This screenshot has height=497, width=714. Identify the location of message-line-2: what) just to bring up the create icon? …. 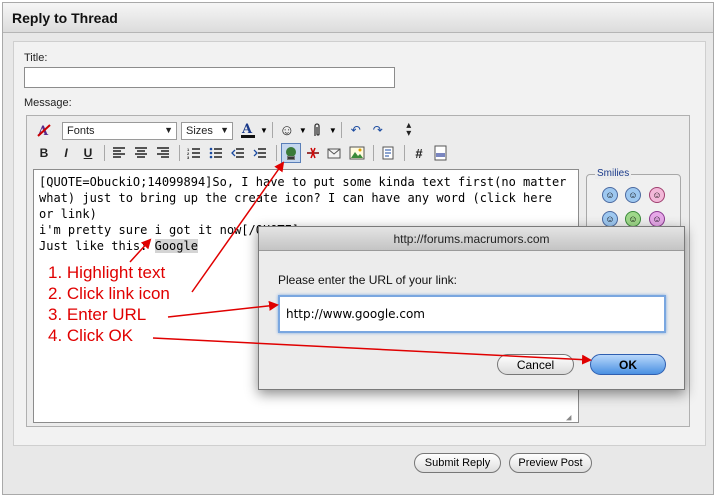
(299, 206).